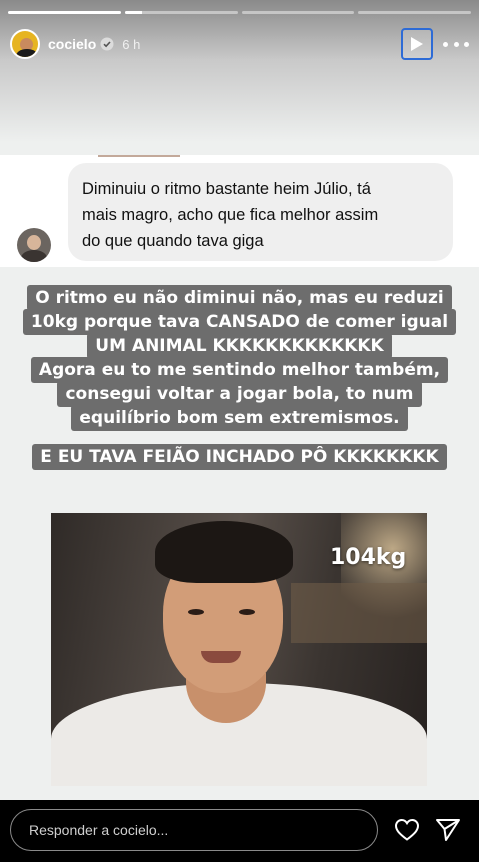 The width and height of the screenshot is (479, 862). What do you see at coordinates (173, 241) in the screenshot?
I see `comment-line: do que quando tava giga` at bounding box center [173, 241].